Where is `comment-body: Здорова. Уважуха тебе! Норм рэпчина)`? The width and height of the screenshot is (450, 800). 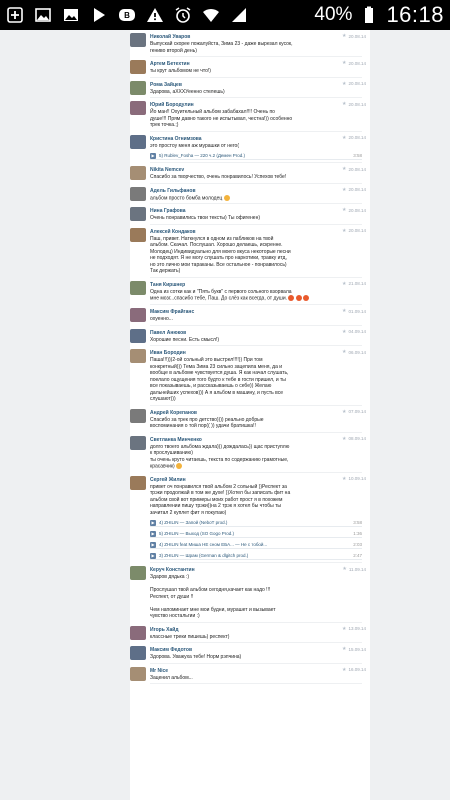 comment-body: Здорова. Уважуха тебе! Норм рэпчина) is located at coordinates (196, 657).